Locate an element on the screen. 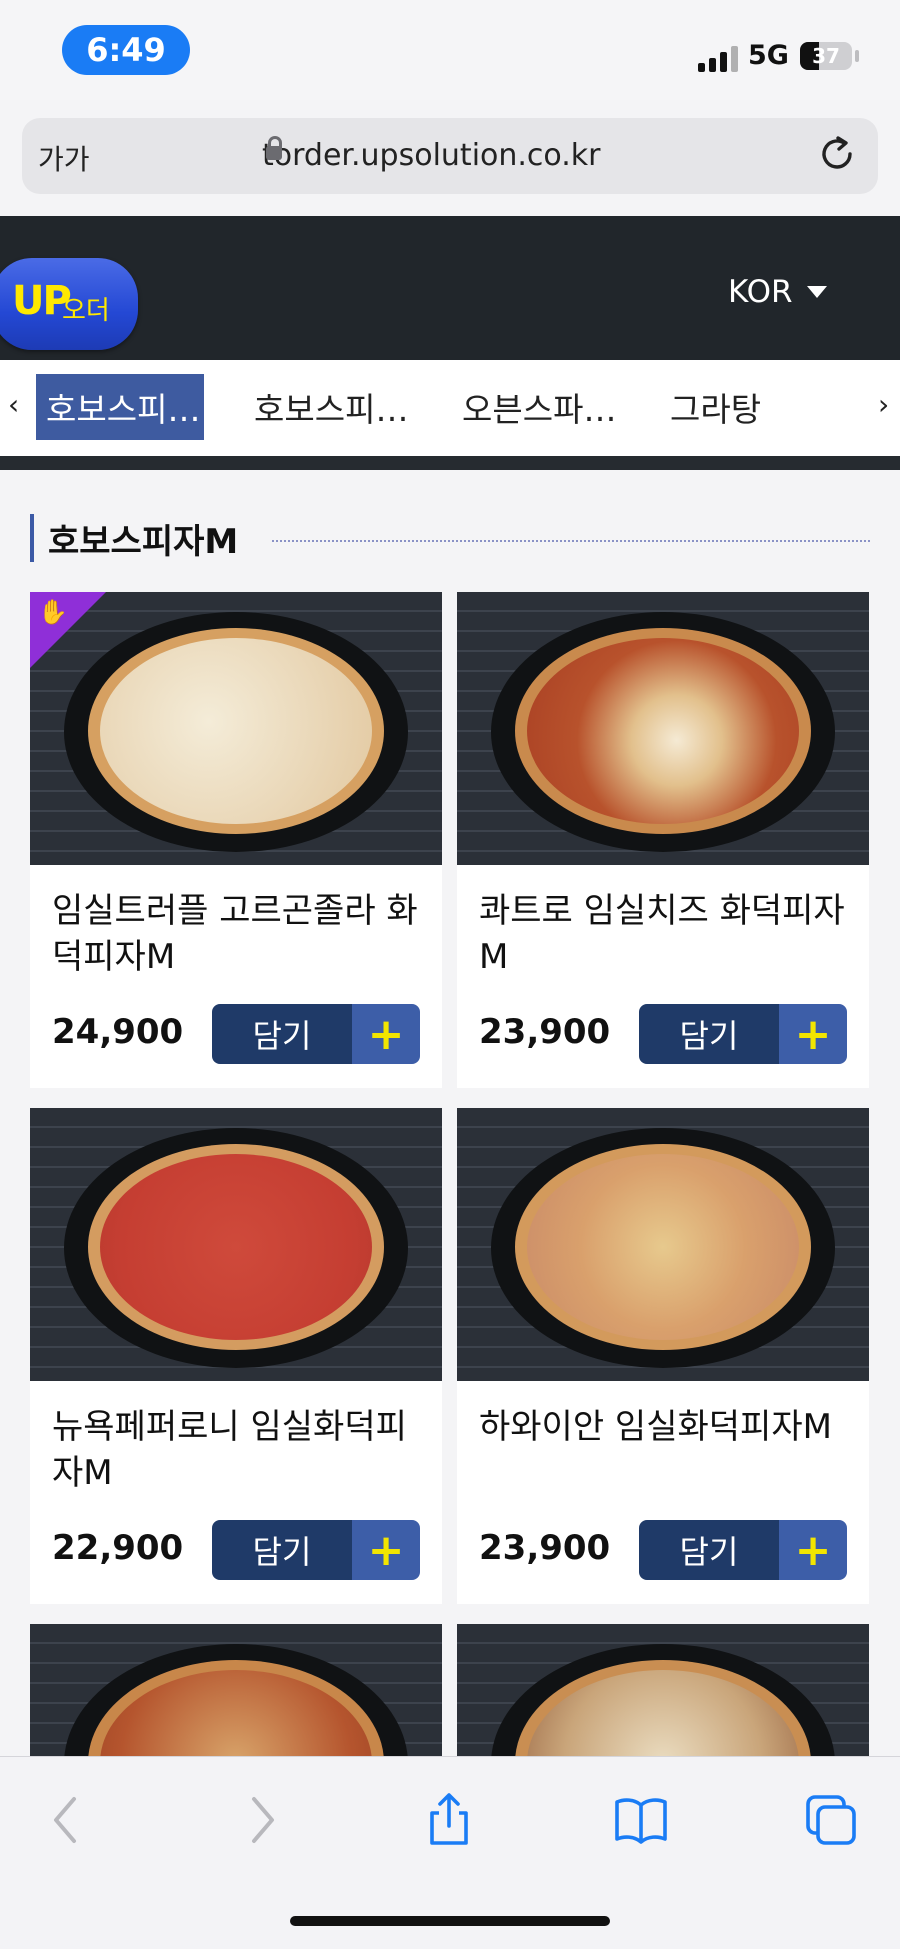  language-selector: KOR is located at coordinates (777, 292).